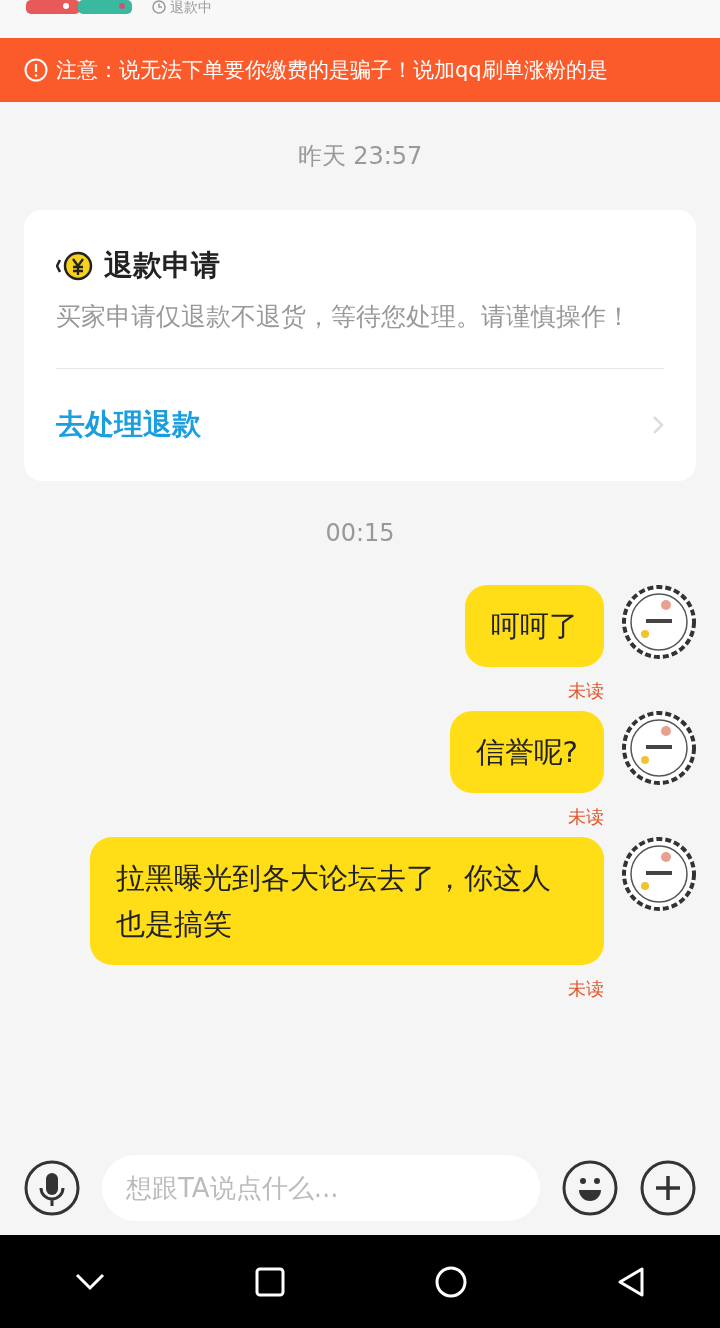  I want to click on back-button, so click(631, 1281).